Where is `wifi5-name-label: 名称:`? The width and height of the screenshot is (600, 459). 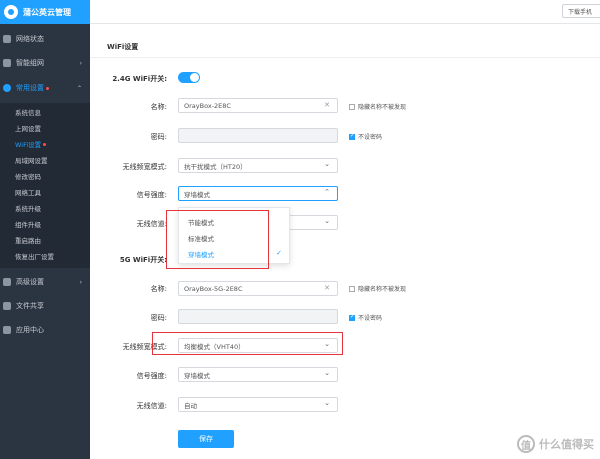
wifi5-name-label: 名称: is located at coordinates (158, 289).